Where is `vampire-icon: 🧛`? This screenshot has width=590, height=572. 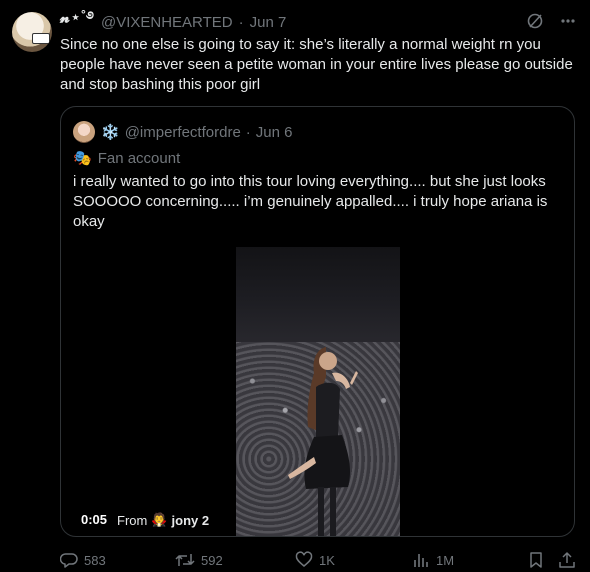
vampire-icon: 🧛 is located at coordinates (159, 519).